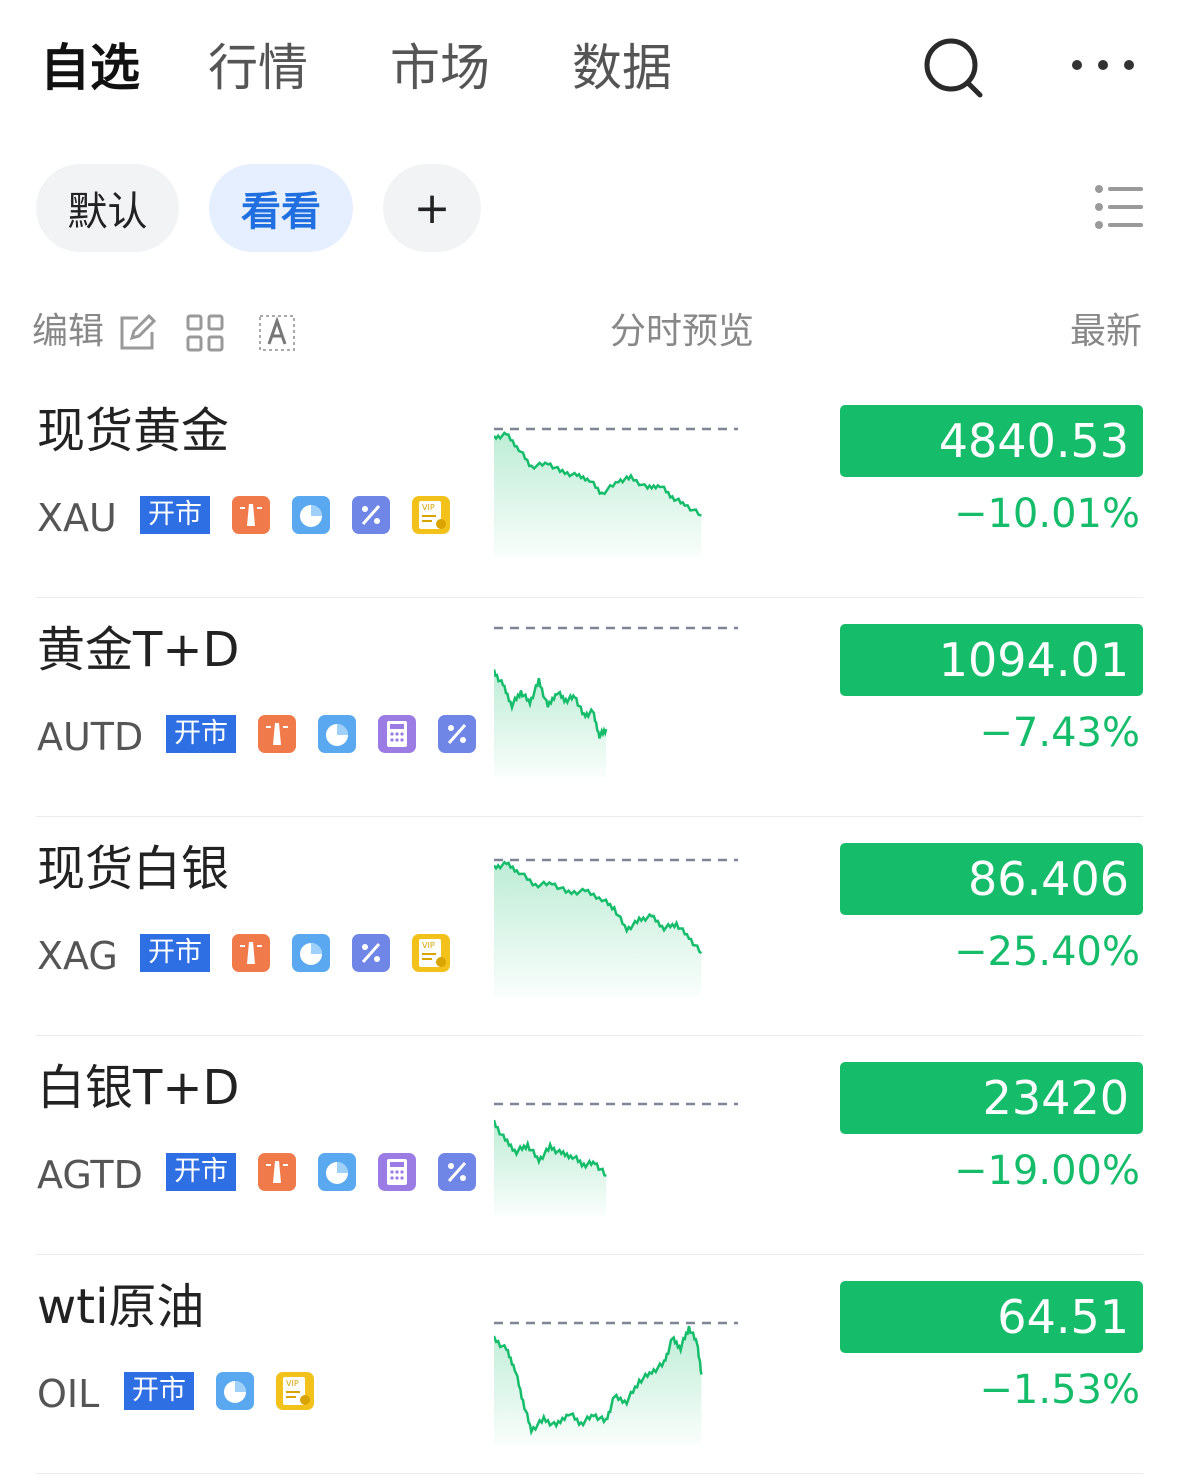  I want to click on intraday-preview-label: 分时预览, so click(682, 331).